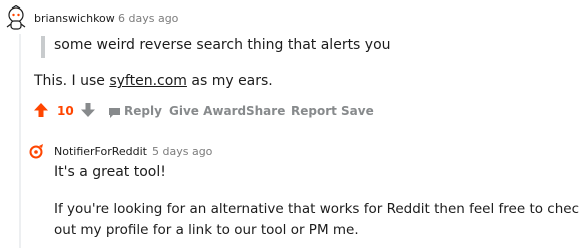 The height and width of the screenshot is (248, 580). I want to click on comment-body: This. I use syften.com as my ears., so click(153, 81).